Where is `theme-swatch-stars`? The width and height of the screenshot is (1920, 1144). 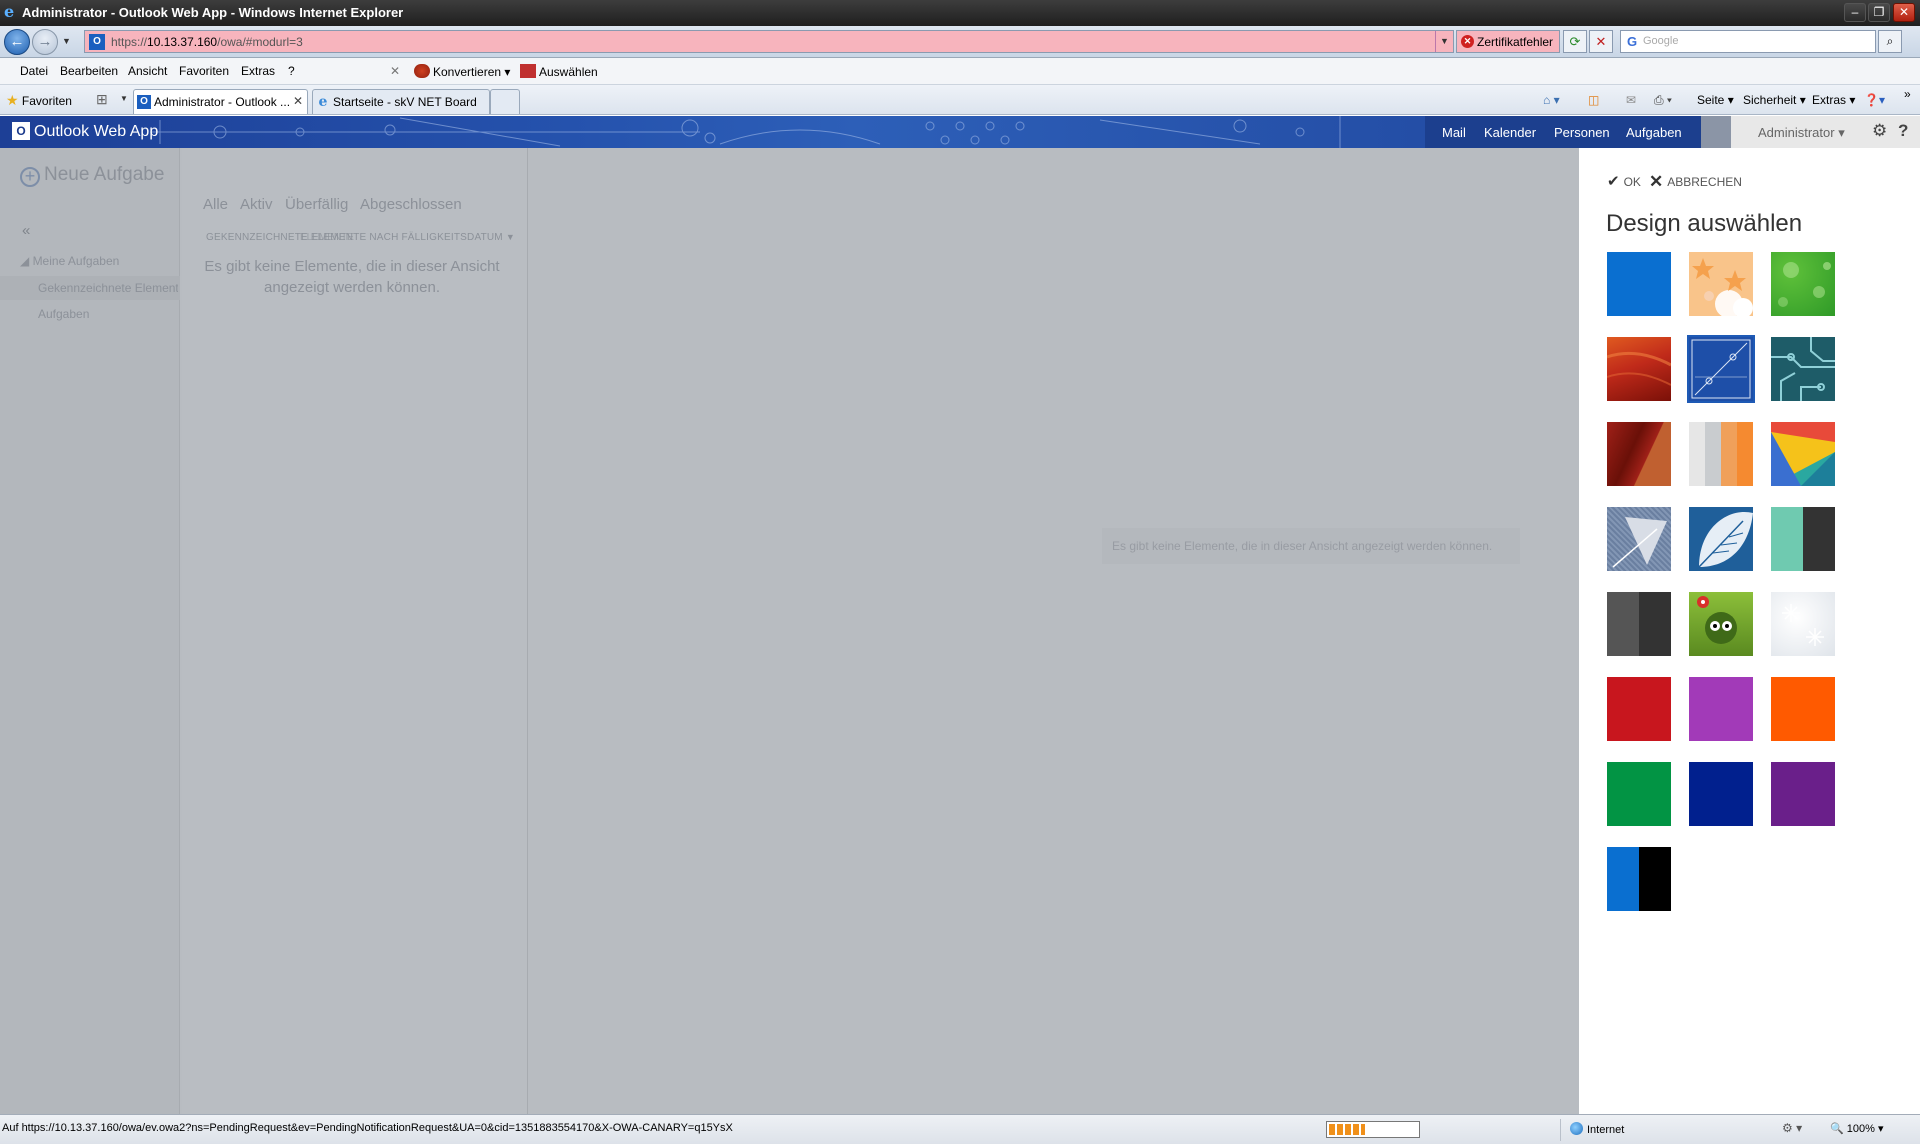 theme-swatch-stars is located at coordinates (1721, 284).